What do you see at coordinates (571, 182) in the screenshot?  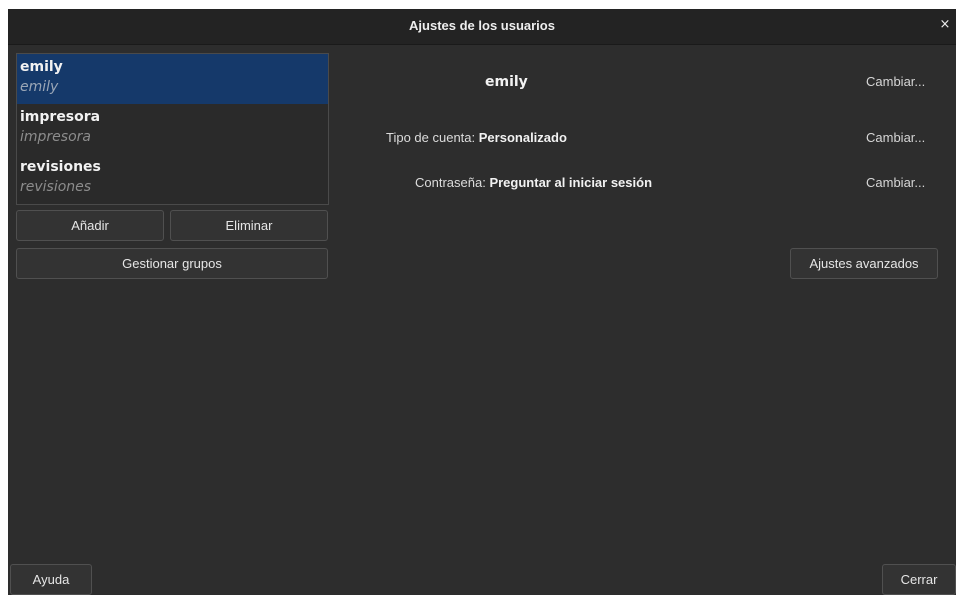 I see `password-value: Preguntar al iniciar sesión` at bounding box center [571, 182].